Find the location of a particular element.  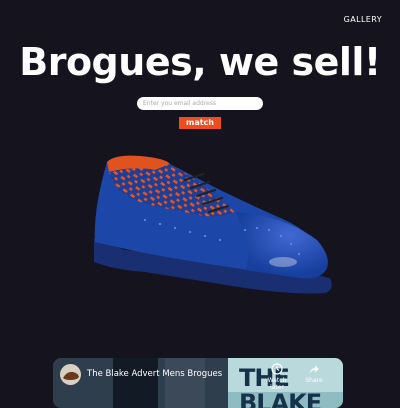

channel-avatar is located at coordinates (70, 374).